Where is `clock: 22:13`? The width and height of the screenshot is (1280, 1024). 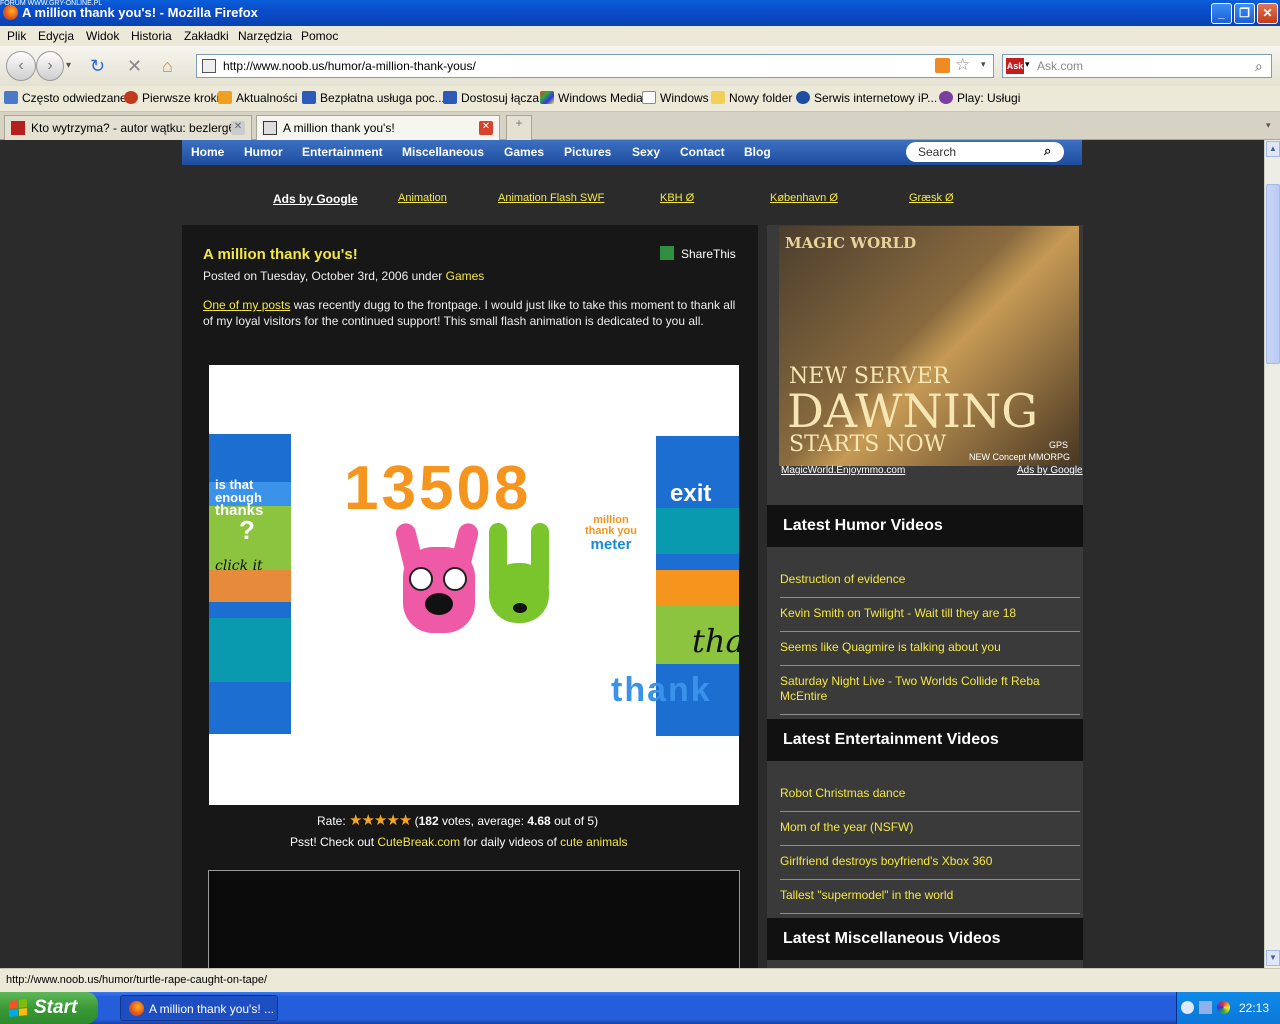 clock: 22:13 is located at coordinates (1254, 1008).